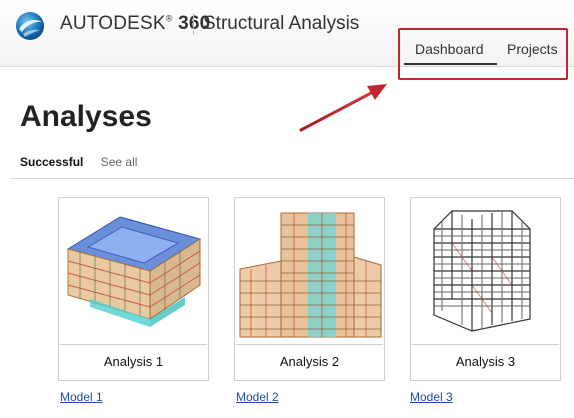 Image resolution: width=574 pixels, height=418 pixels. I want to click on filter-successful: Successful, so click(51, 162).